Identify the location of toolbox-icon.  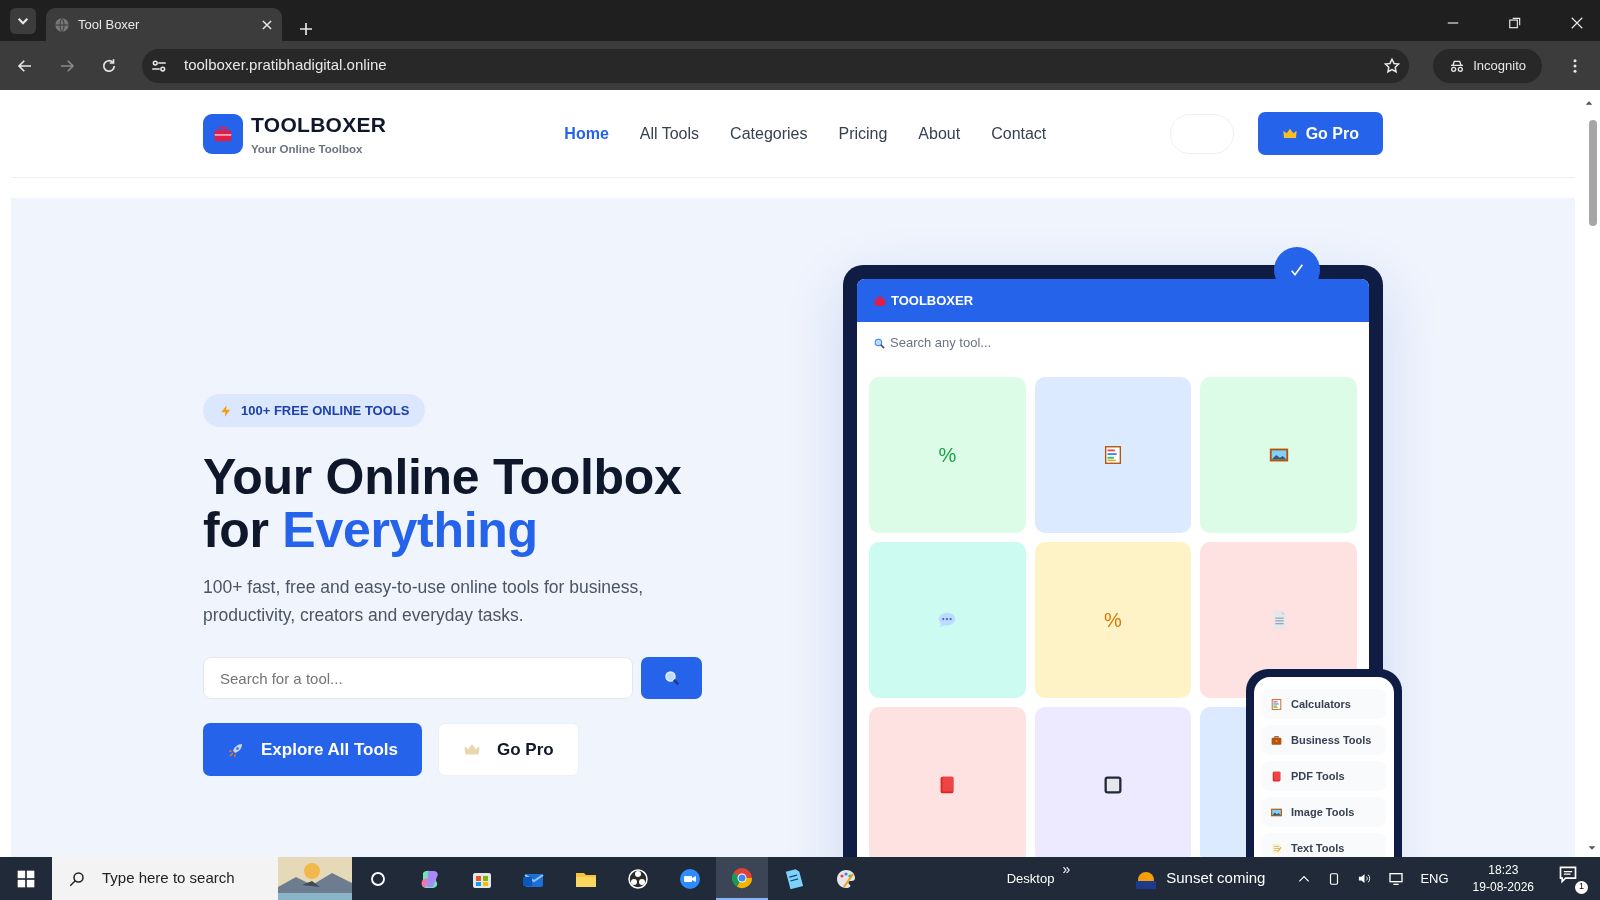
(880, 300).